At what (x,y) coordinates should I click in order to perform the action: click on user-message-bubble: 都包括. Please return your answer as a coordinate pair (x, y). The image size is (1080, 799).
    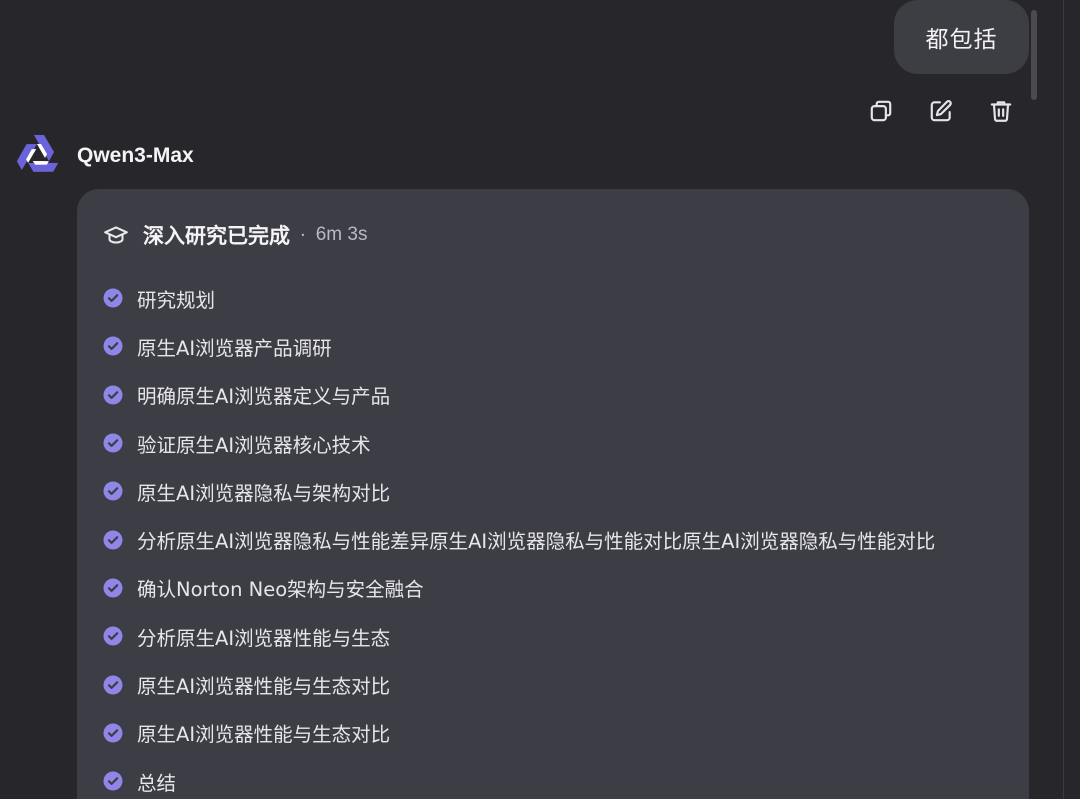
    Looking at the image, I should click on (961, 37).